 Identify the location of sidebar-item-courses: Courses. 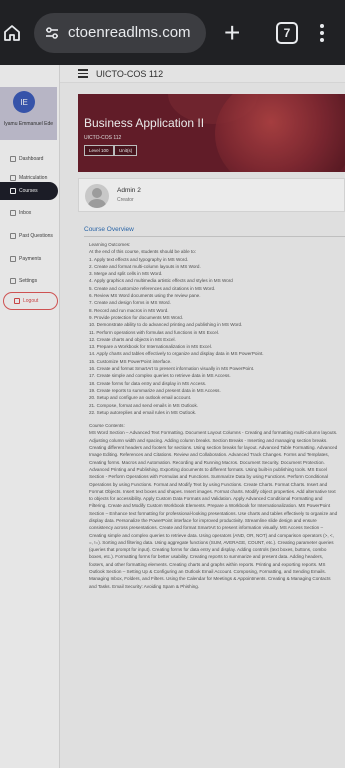
(29, 191).